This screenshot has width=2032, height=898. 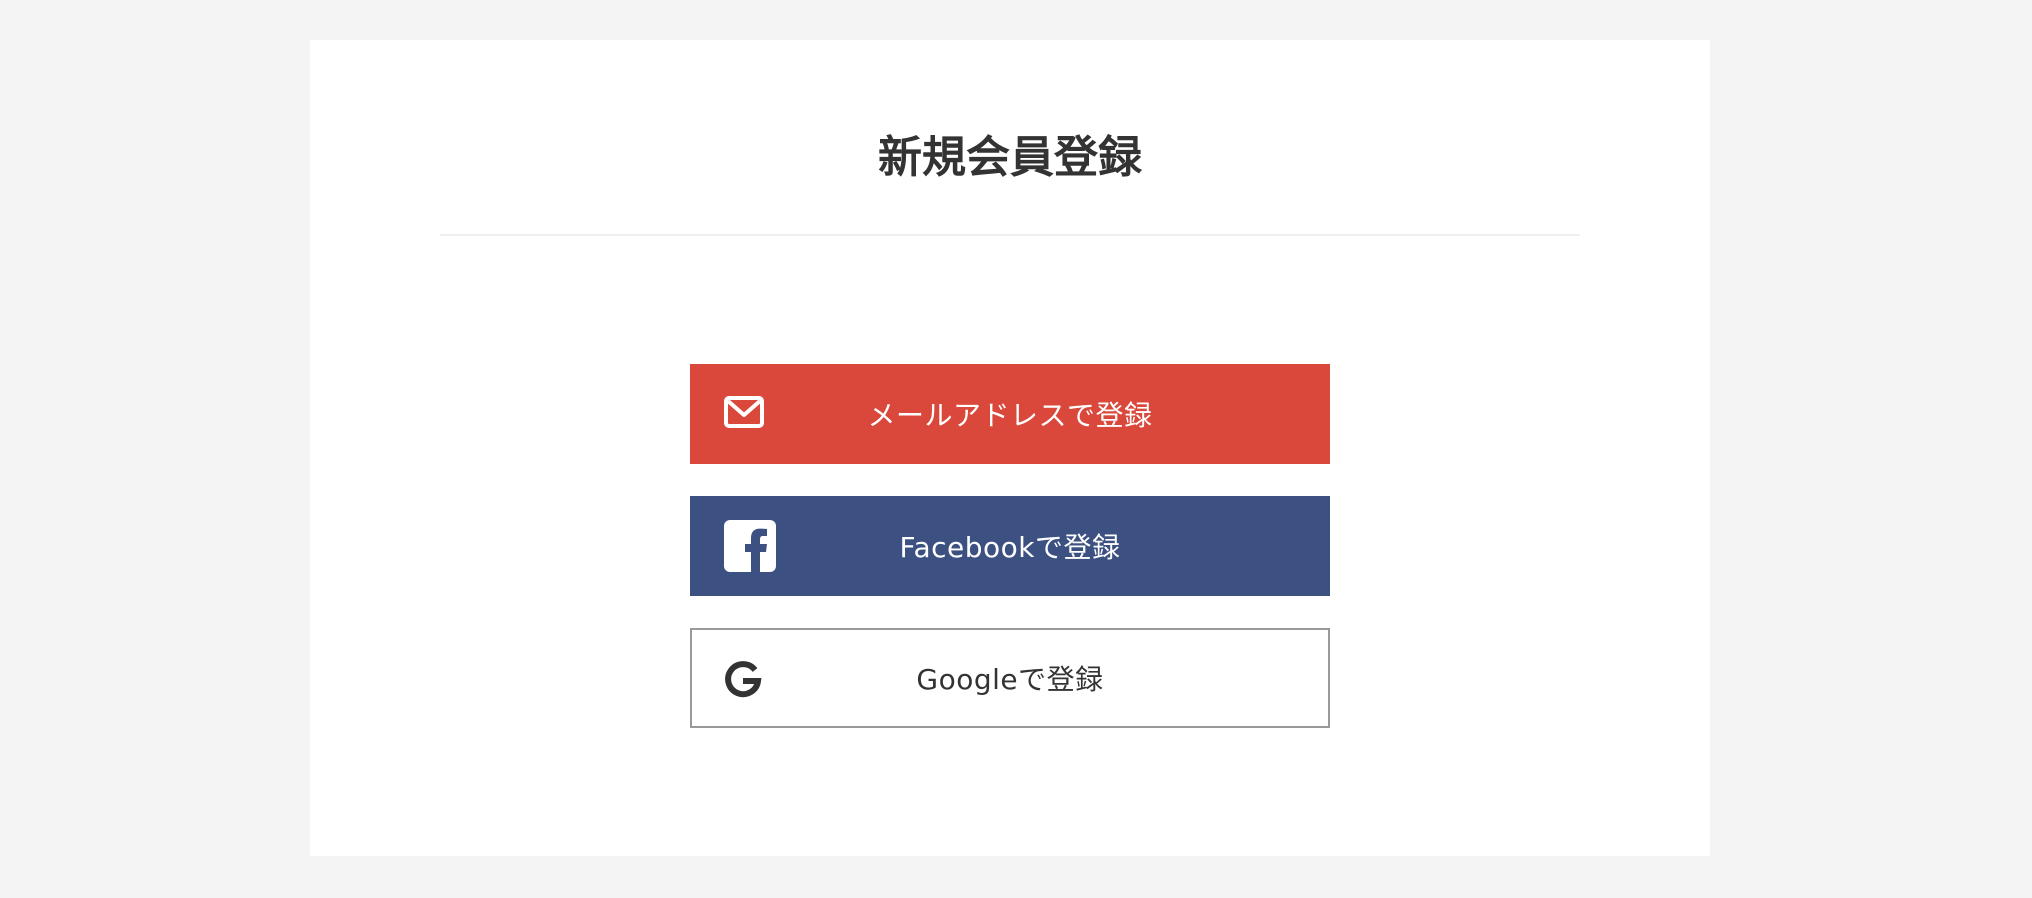 I want to click on google-signup-label: Googleで登録, so click(x=1010, y=679).